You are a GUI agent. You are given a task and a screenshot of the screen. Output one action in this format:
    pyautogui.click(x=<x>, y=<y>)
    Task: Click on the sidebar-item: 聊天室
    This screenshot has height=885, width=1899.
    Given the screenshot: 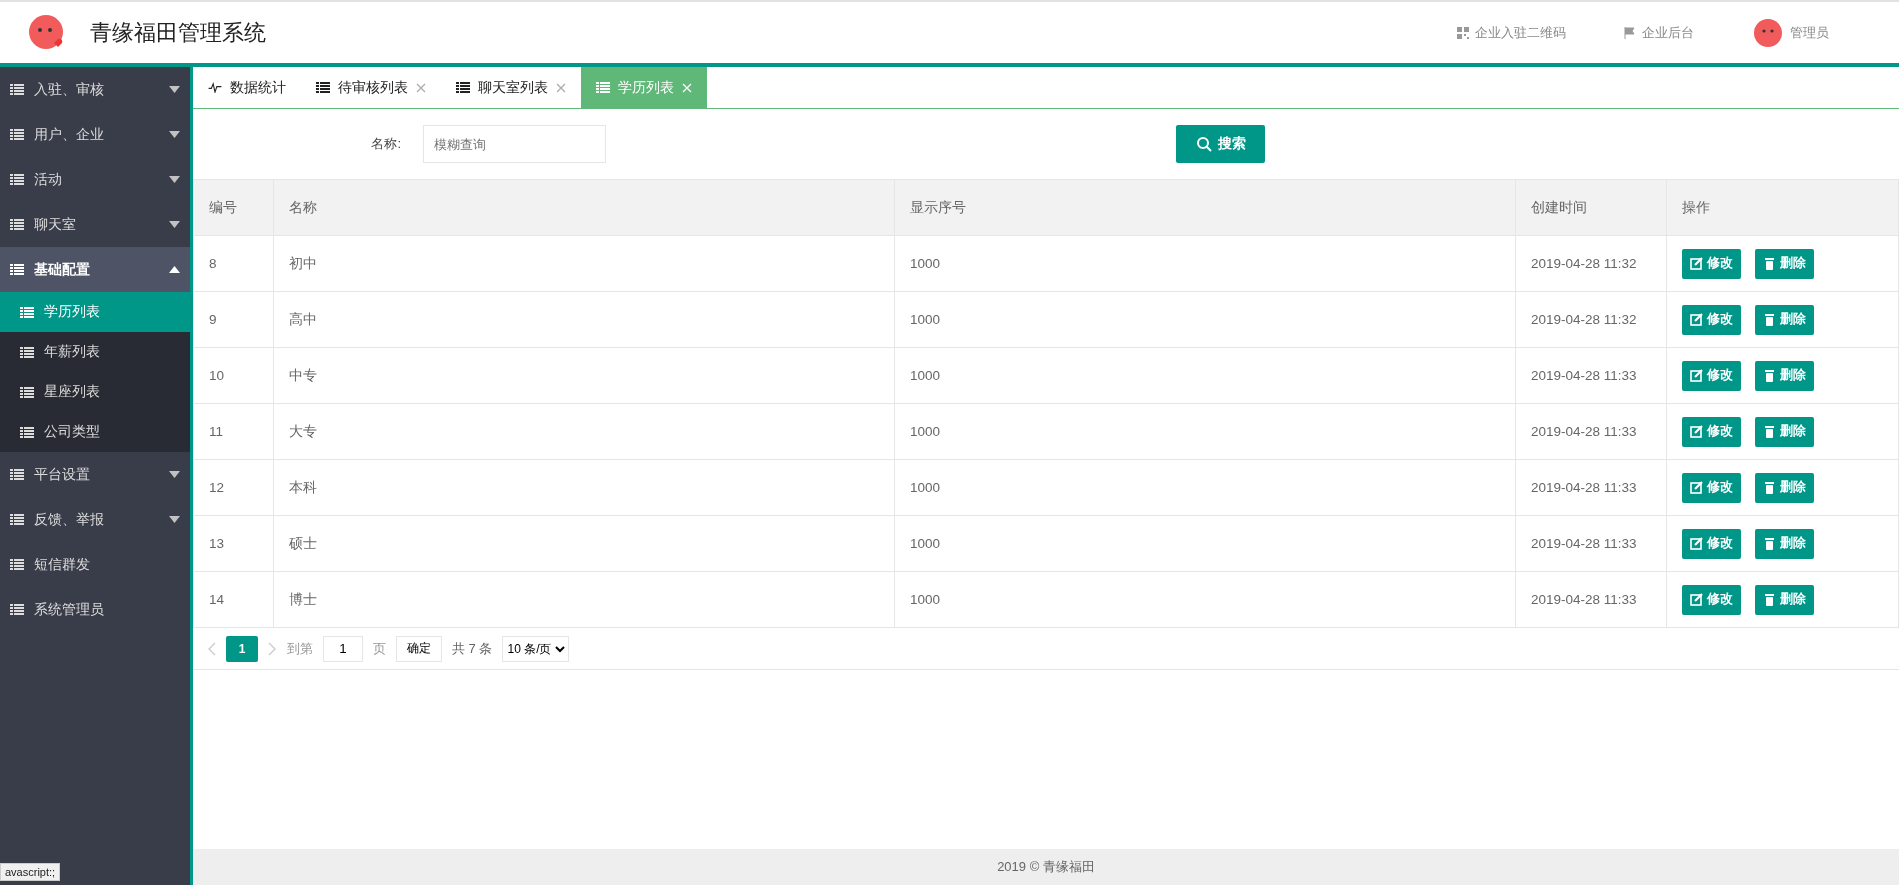 What is the action you would take?
    pyautogui.click(x=95, y=224)
    